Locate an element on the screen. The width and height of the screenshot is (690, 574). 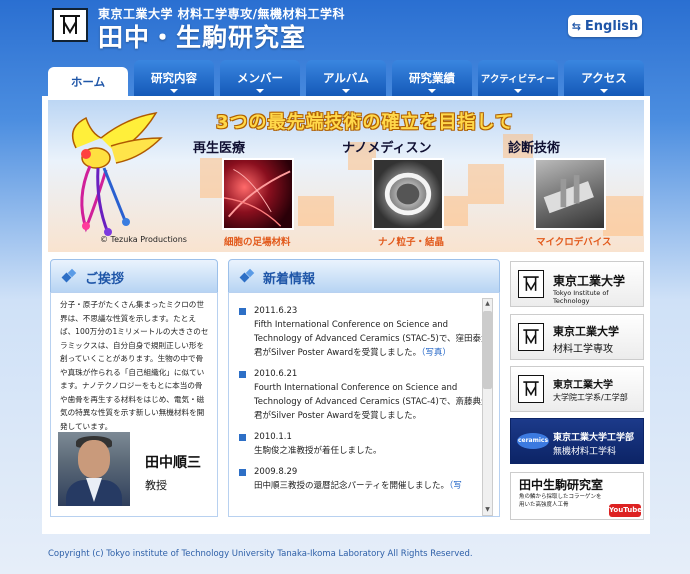
link-engineering: 東京工業大学 大学院工学系/工学部 is located at coordinates (577, 389).